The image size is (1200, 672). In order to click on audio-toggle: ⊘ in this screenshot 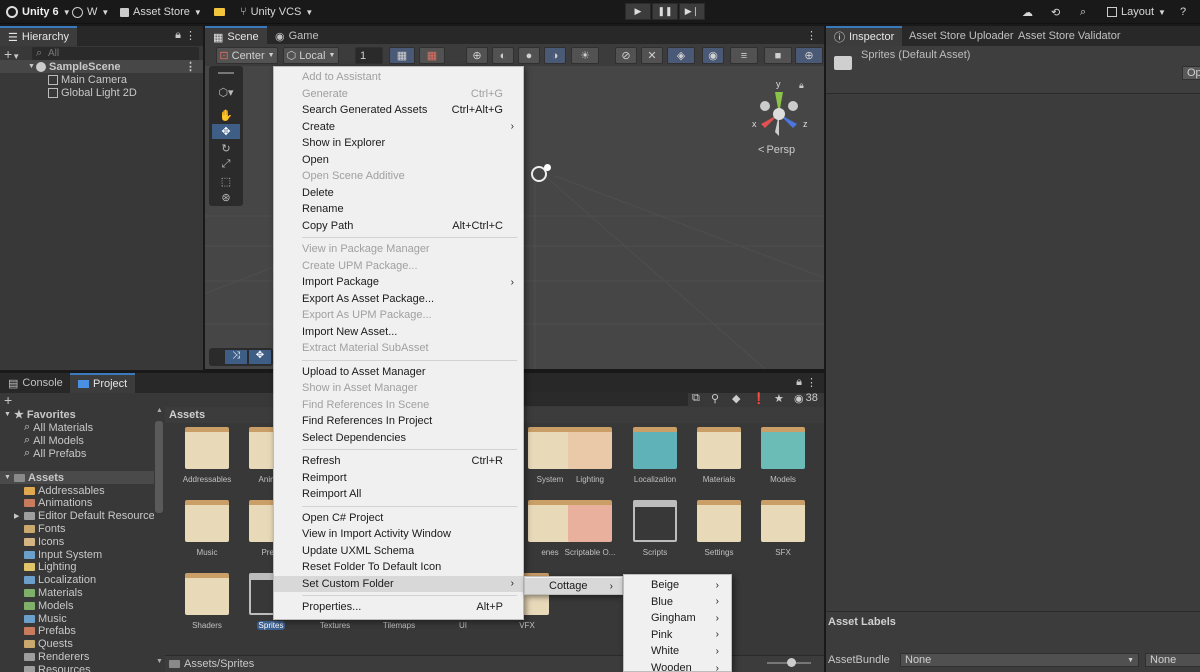, I will do `click(626, 55)`.